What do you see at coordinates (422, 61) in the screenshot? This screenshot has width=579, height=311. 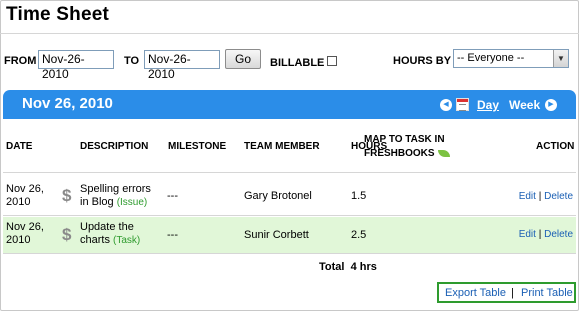 I see `hours-by-label: HOURS BY` at bounding box center [422, 61].